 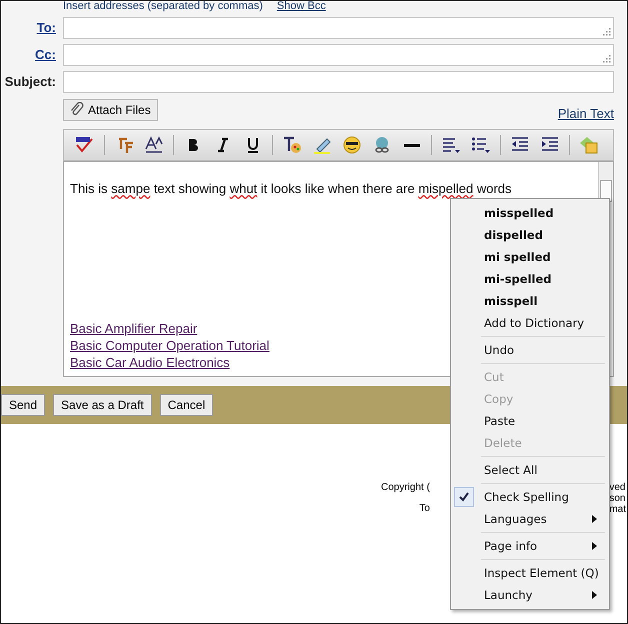 What do you see at coordinates (187, 405) in the screenshot?
I see `action-button: Cancel` at bounding box center [187, 405].